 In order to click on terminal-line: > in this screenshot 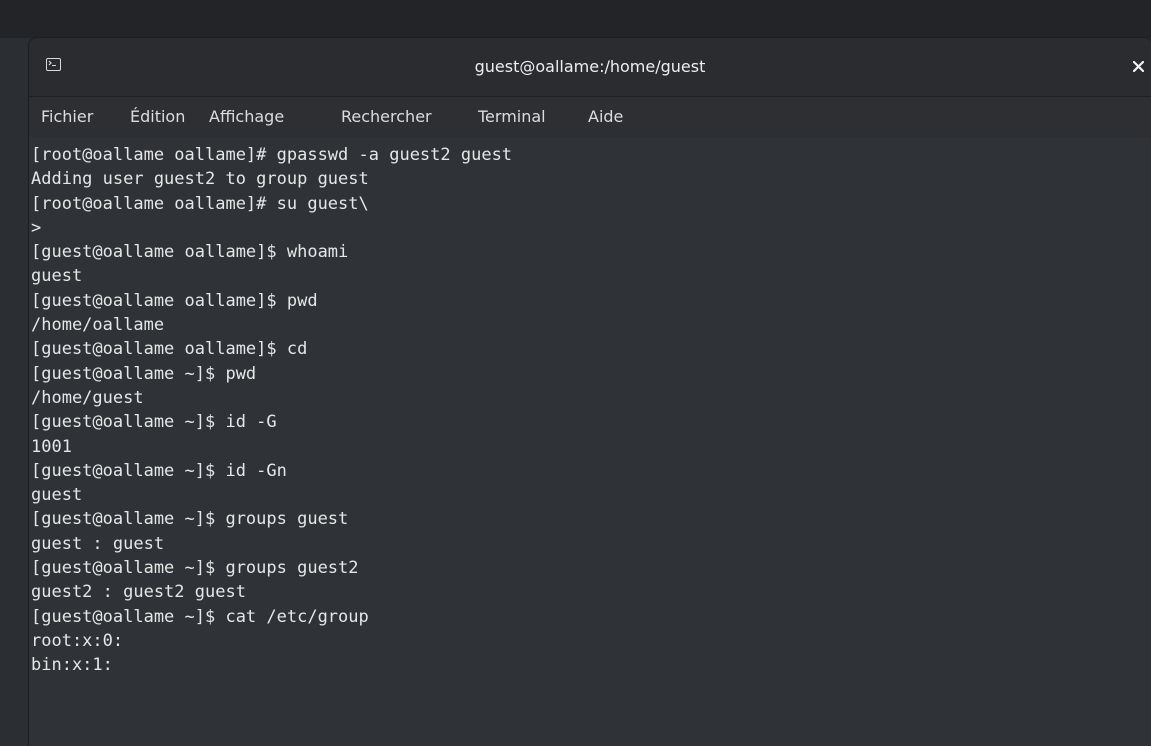, I will do `click(36, 227)`.